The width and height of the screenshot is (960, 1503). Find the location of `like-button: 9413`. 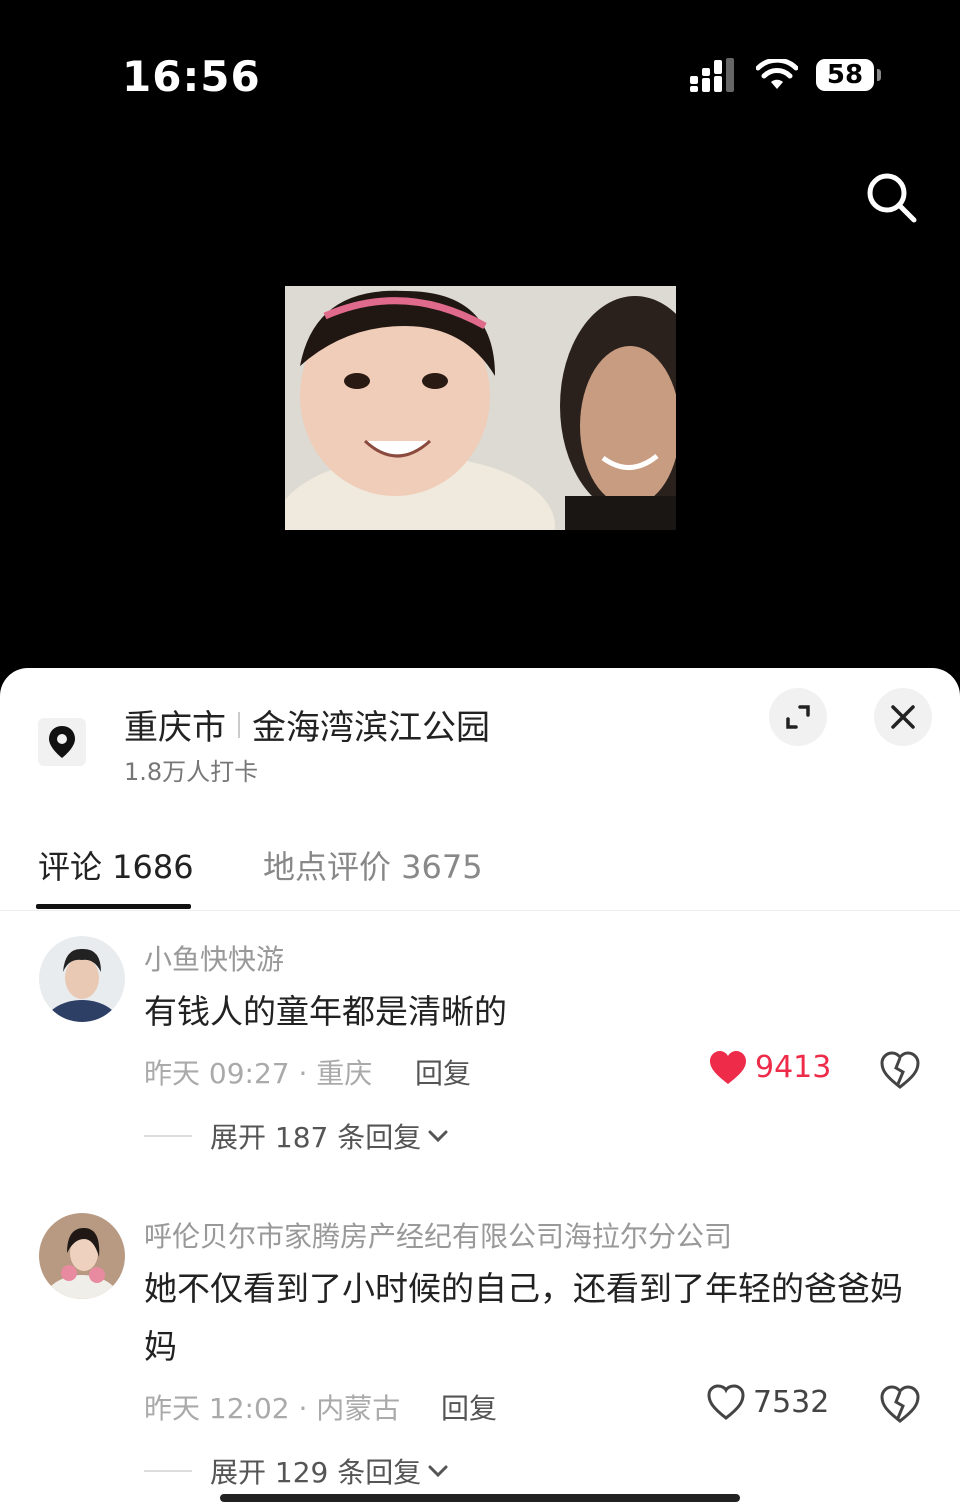

like-button: 9413 is located at coordinates (770, 1067).